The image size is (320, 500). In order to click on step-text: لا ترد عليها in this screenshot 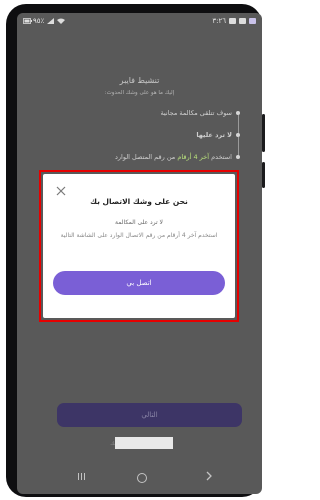, I will do `click(214, 135)`.